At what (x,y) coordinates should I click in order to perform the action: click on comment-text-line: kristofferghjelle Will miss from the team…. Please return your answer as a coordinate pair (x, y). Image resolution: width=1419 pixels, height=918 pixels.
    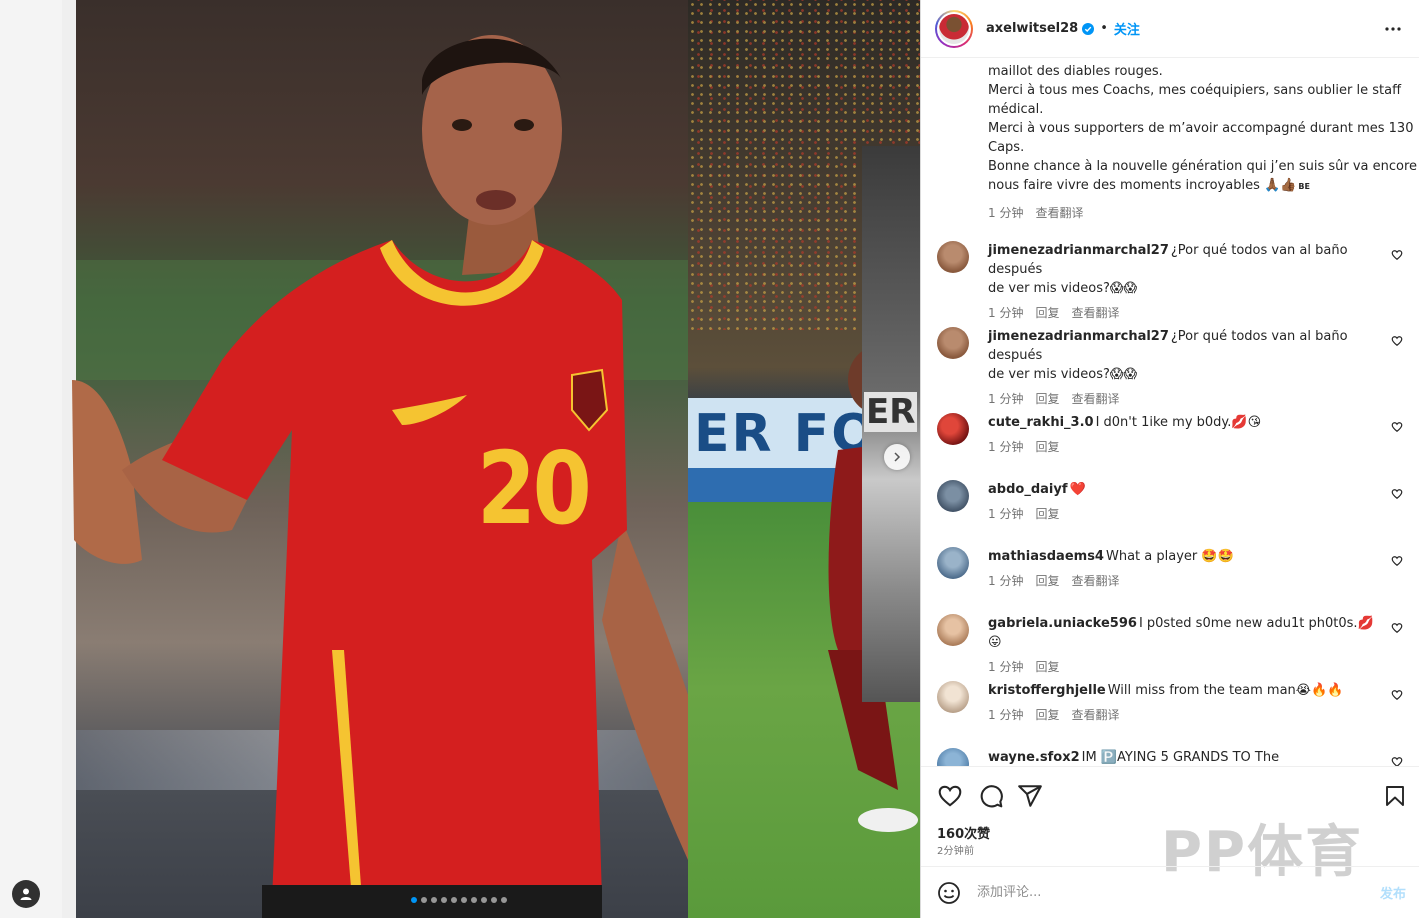
    Looking at the image, I should click on (1183, 690).